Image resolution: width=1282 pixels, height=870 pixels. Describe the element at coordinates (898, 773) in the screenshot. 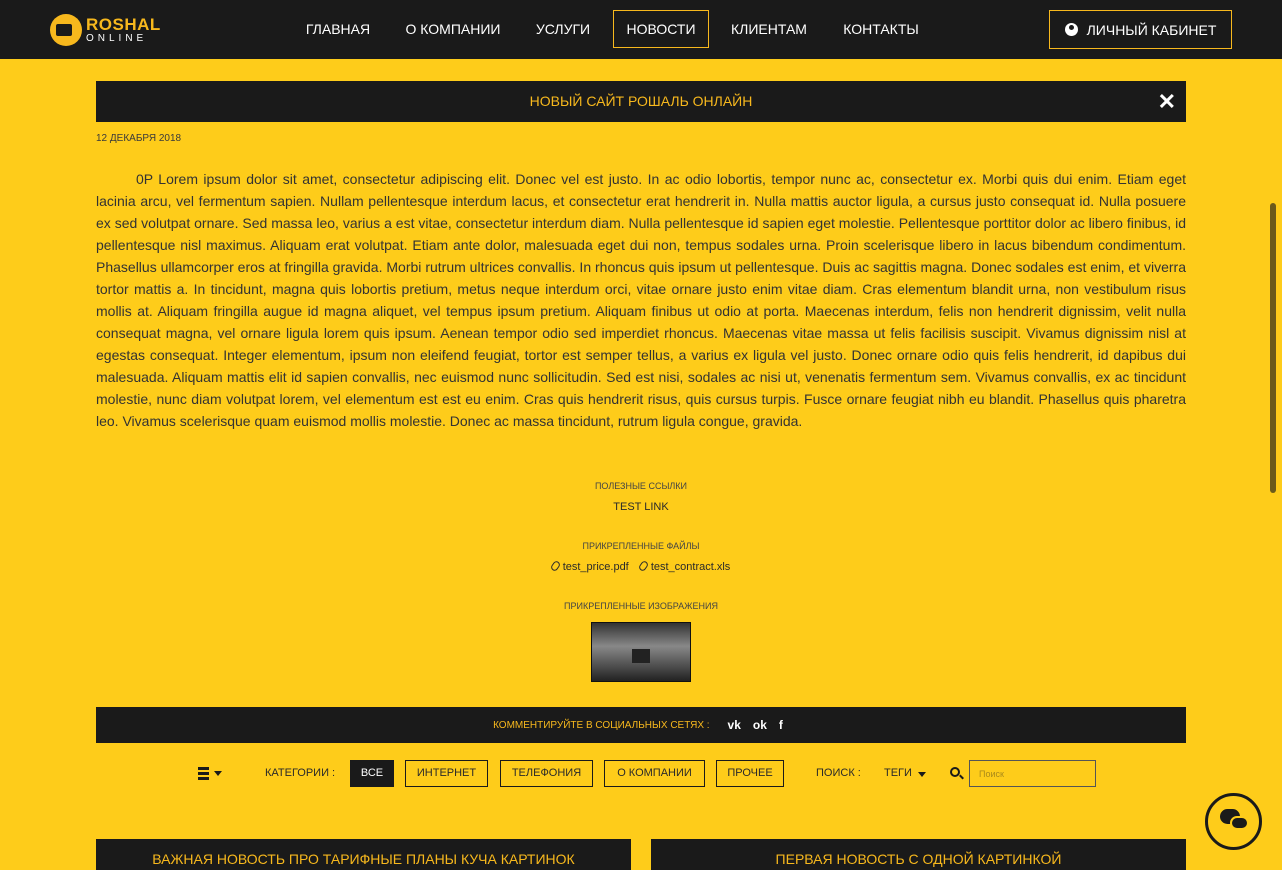

I see `tags-dropdown: ТЕГИ` at that location.